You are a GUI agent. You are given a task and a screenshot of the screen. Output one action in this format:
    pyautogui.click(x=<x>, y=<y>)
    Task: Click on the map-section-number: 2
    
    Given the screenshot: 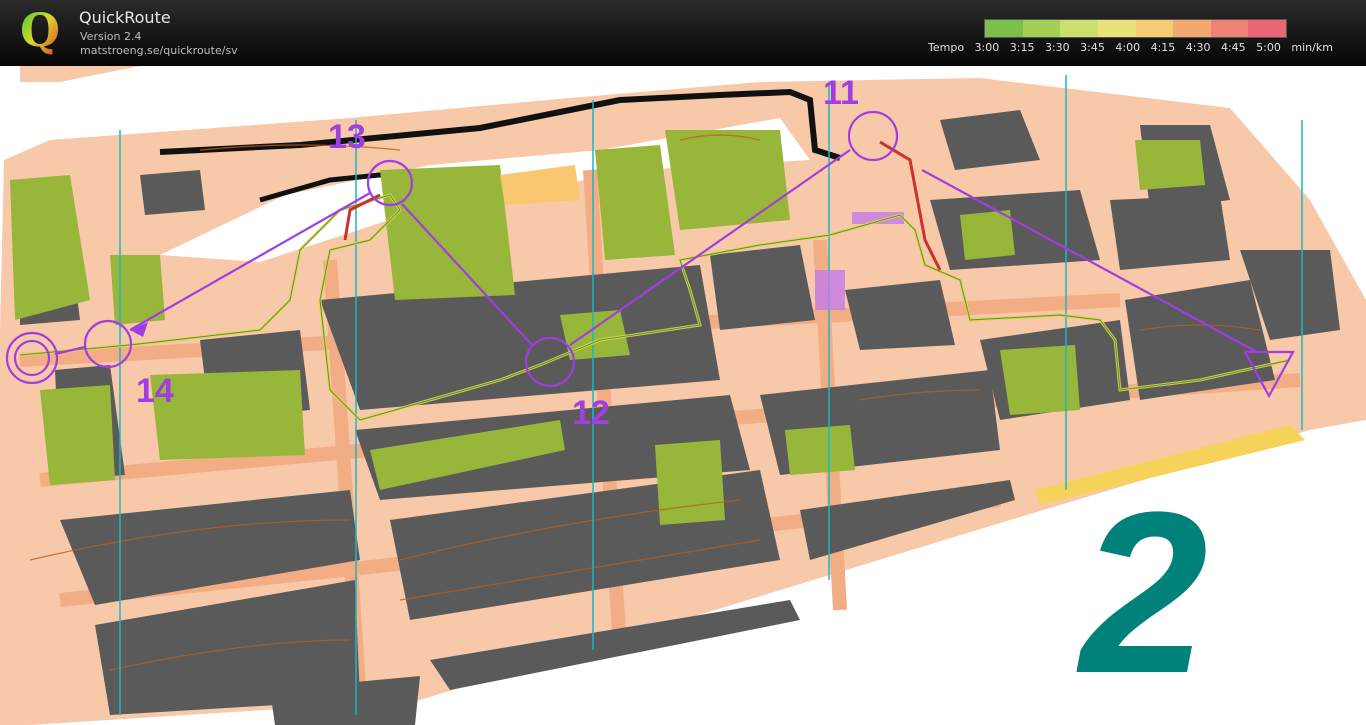 What is the action you would take?
    pyautogui.click(x=1142, y=592)
    